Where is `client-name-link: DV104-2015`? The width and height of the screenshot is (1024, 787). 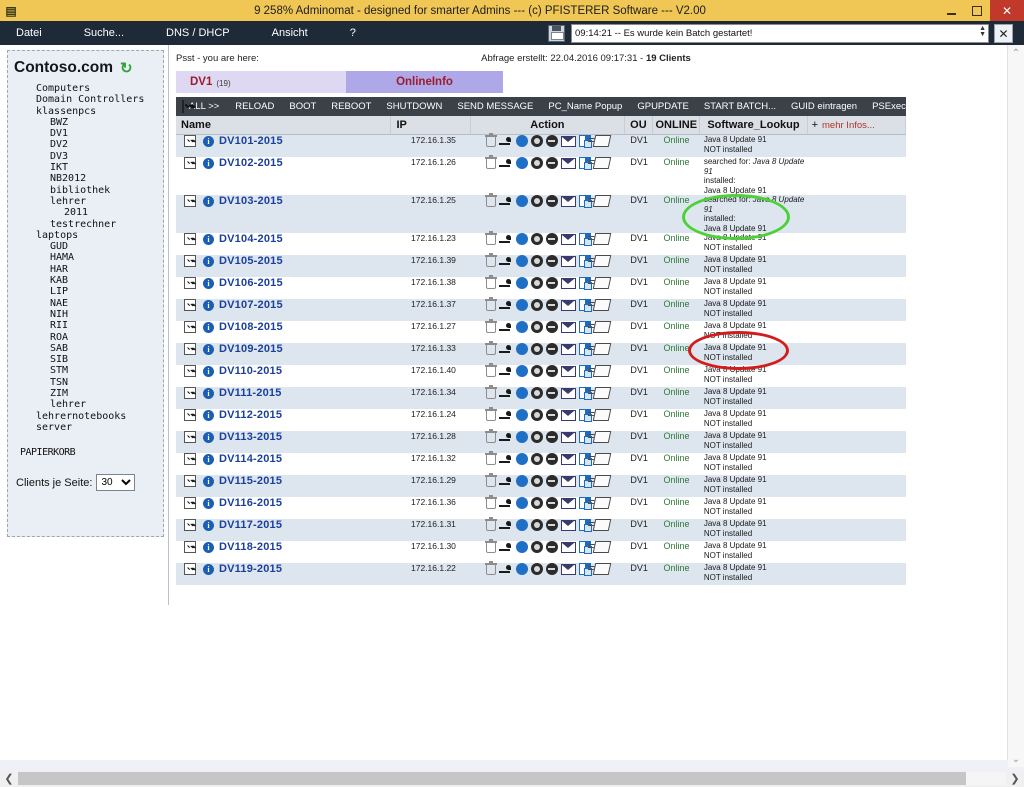
client-name-link: DV104-2015 is located at coordinates (251, 239).